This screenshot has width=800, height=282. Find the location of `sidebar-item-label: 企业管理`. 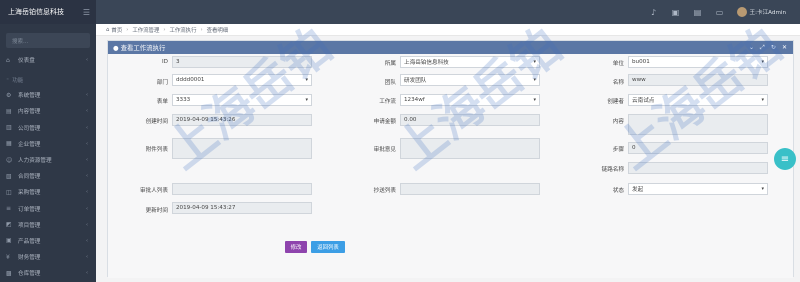

sidebar-item-label: 企业管理 is located at coordinates (29, 144).